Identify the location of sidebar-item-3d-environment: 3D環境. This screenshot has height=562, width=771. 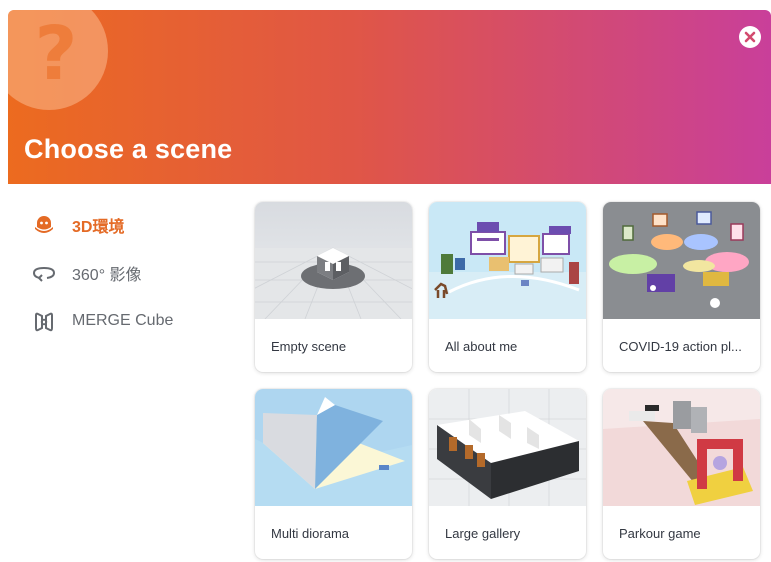
(78, 225).